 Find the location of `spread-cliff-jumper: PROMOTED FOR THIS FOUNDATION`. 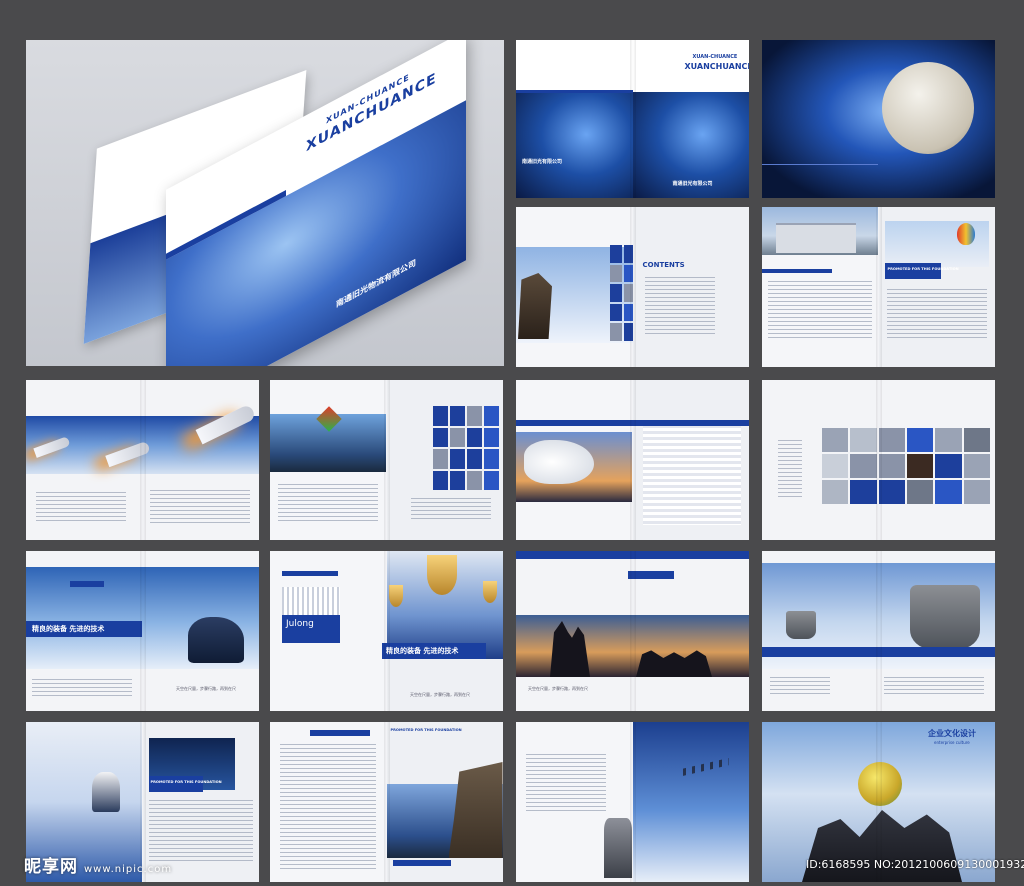

spread-cliff-jumper: PROMOTED FOR THIS FOUNDATION is located at coordinates (386, 802).